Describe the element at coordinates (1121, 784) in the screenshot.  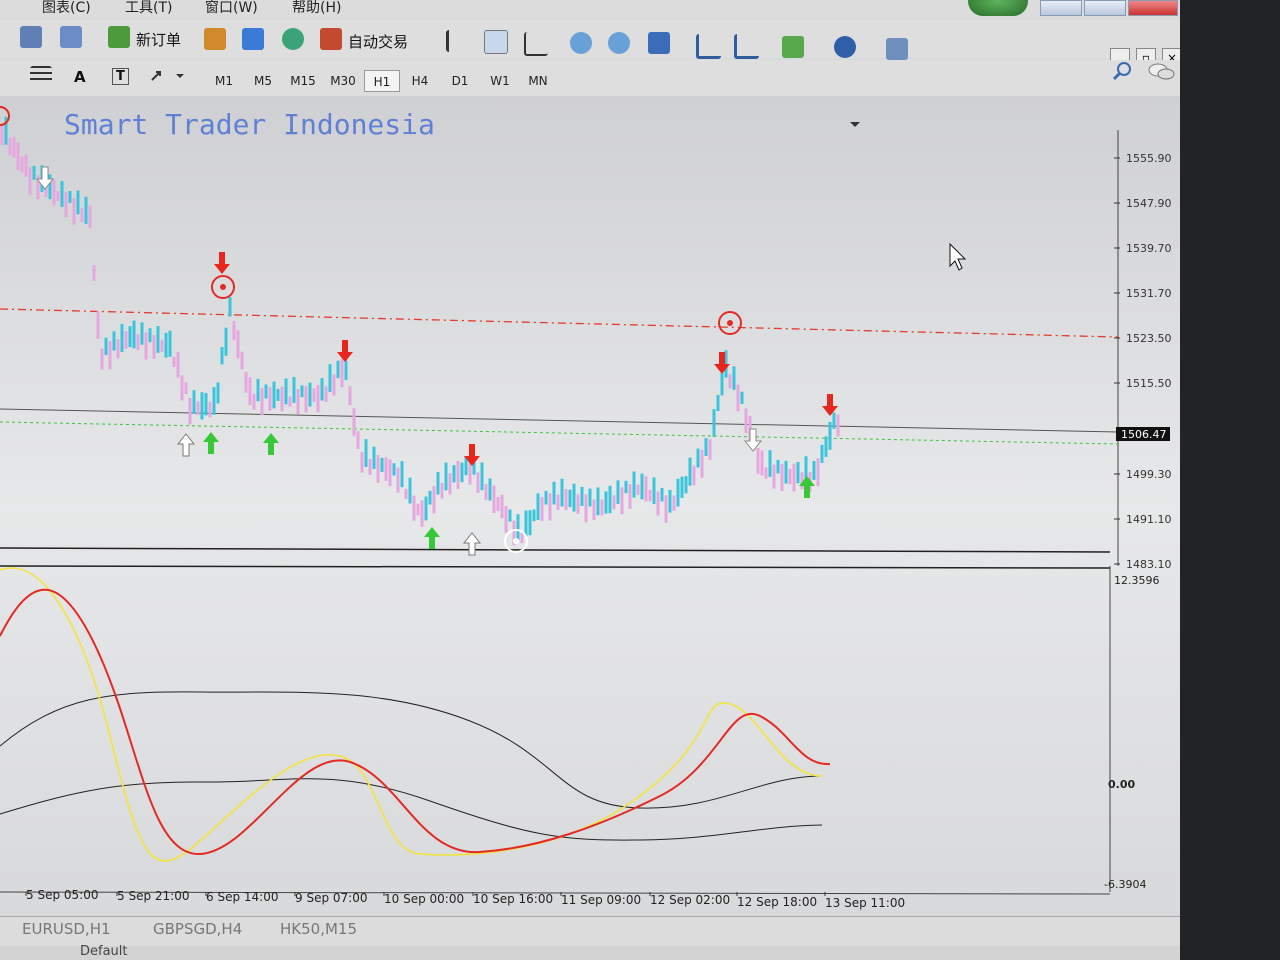
I see `indicator-zero-label: 0.00` at that location.